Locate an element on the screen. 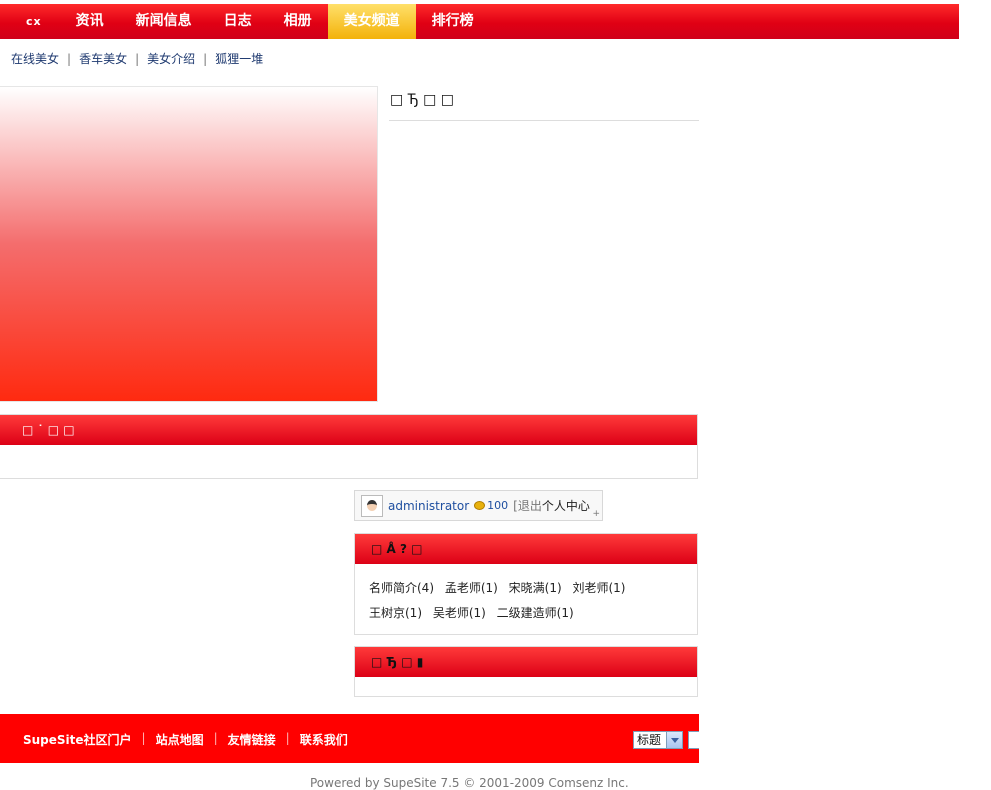 The image size is (991, 790). search-type-select: 标题 is located at coordinates (658, 740).